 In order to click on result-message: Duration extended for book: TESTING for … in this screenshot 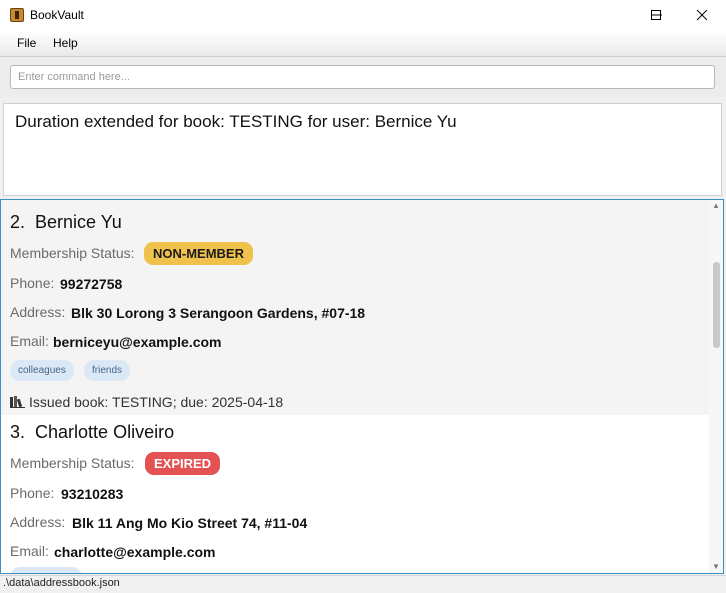, I will do `click(236, 121)`.